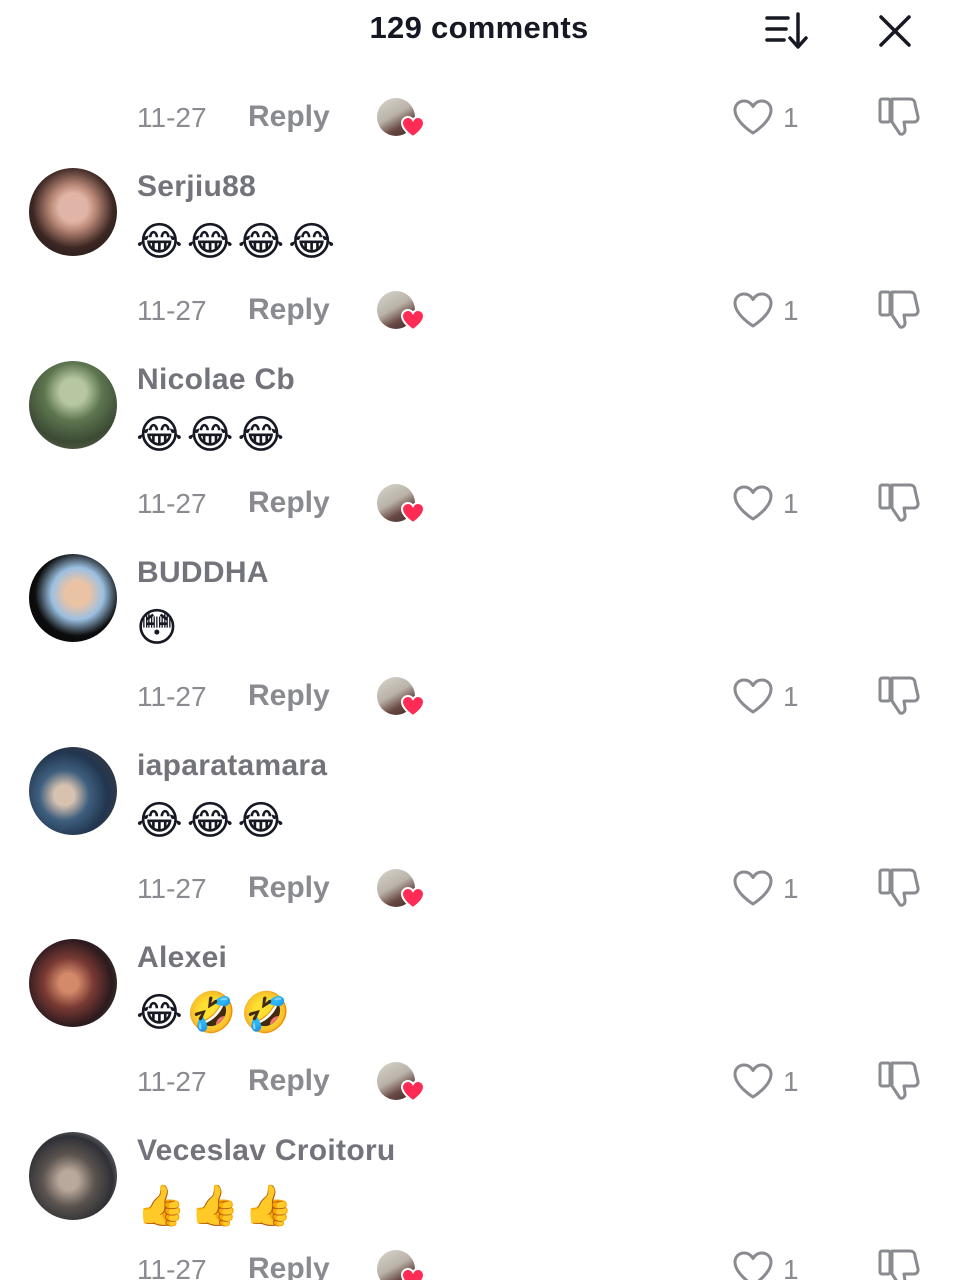  Describe the element at coordinates (479, 27) in the screenshot. I see `comments-count-title: 129 comments` at that location.